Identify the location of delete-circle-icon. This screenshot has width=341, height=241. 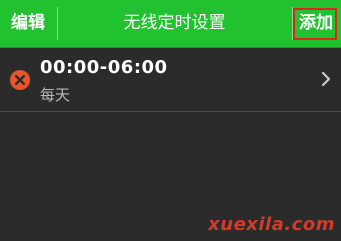
(20, 80).